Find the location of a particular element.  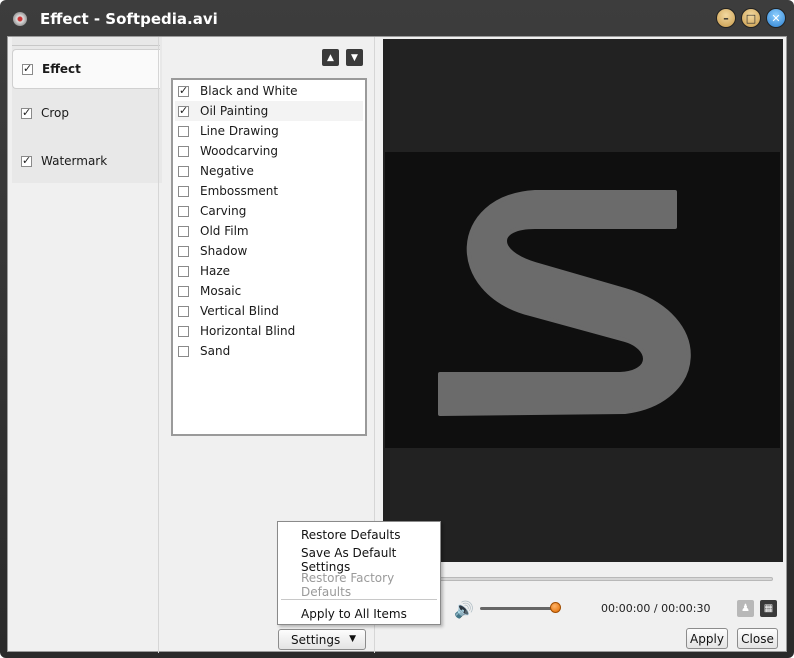

minimize-button: – is located at coordinates (726, 18).